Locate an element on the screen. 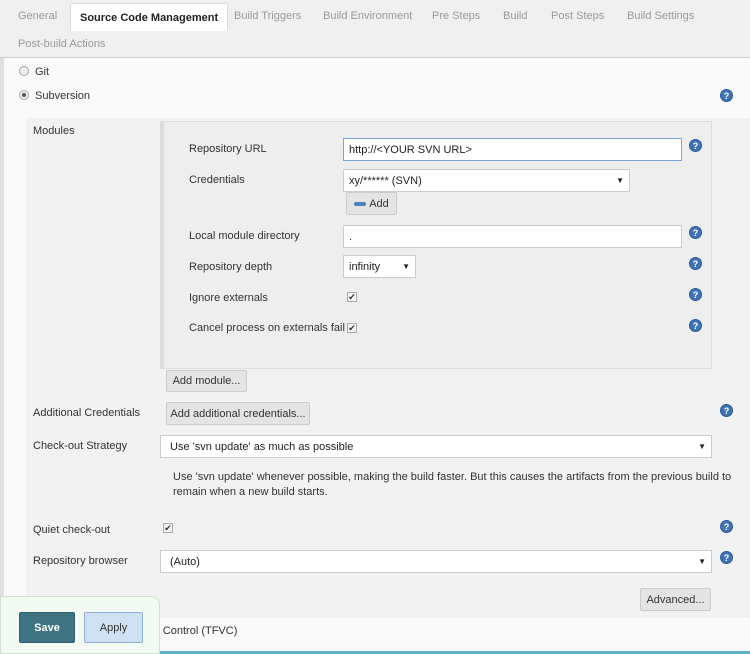 The image size is (750, 654). tab-build-environment: Build Environment is located at coordinates (367, 16).